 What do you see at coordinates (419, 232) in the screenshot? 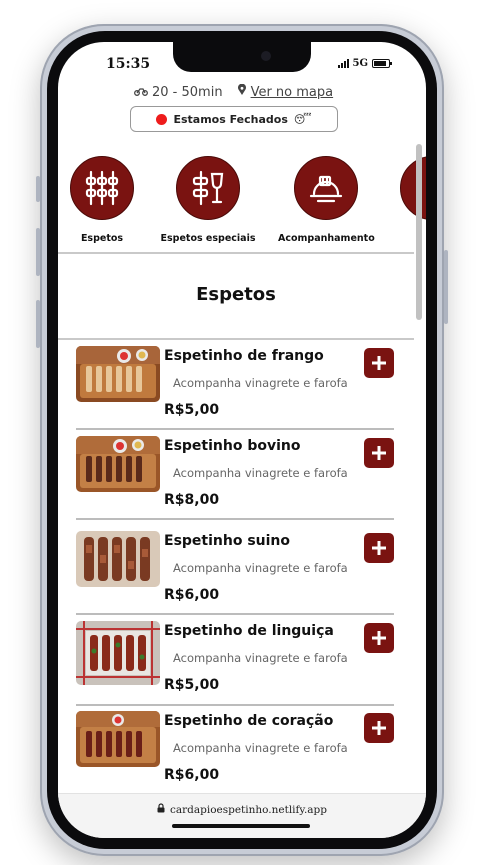
I see `scrollbar-thumb` at bounding box center [419, 232].